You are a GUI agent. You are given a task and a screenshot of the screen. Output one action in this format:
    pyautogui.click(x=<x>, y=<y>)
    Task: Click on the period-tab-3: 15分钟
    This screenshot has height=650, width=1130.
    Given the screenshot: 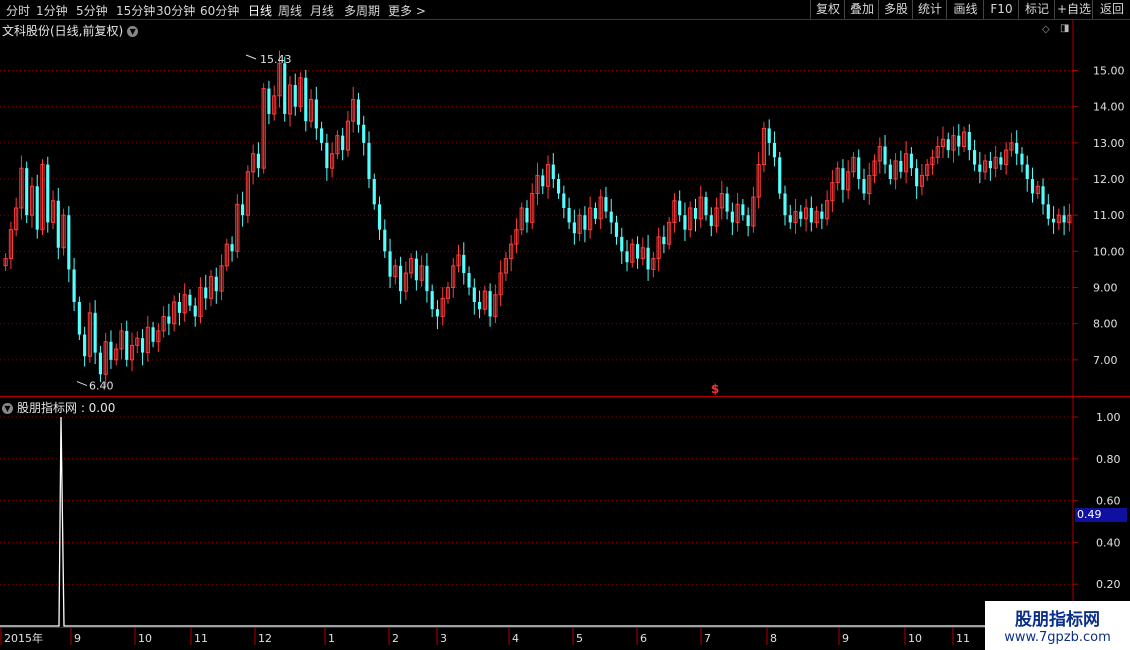 What is the action you would take?
    pyautogui.click(x=135, y=10)
    